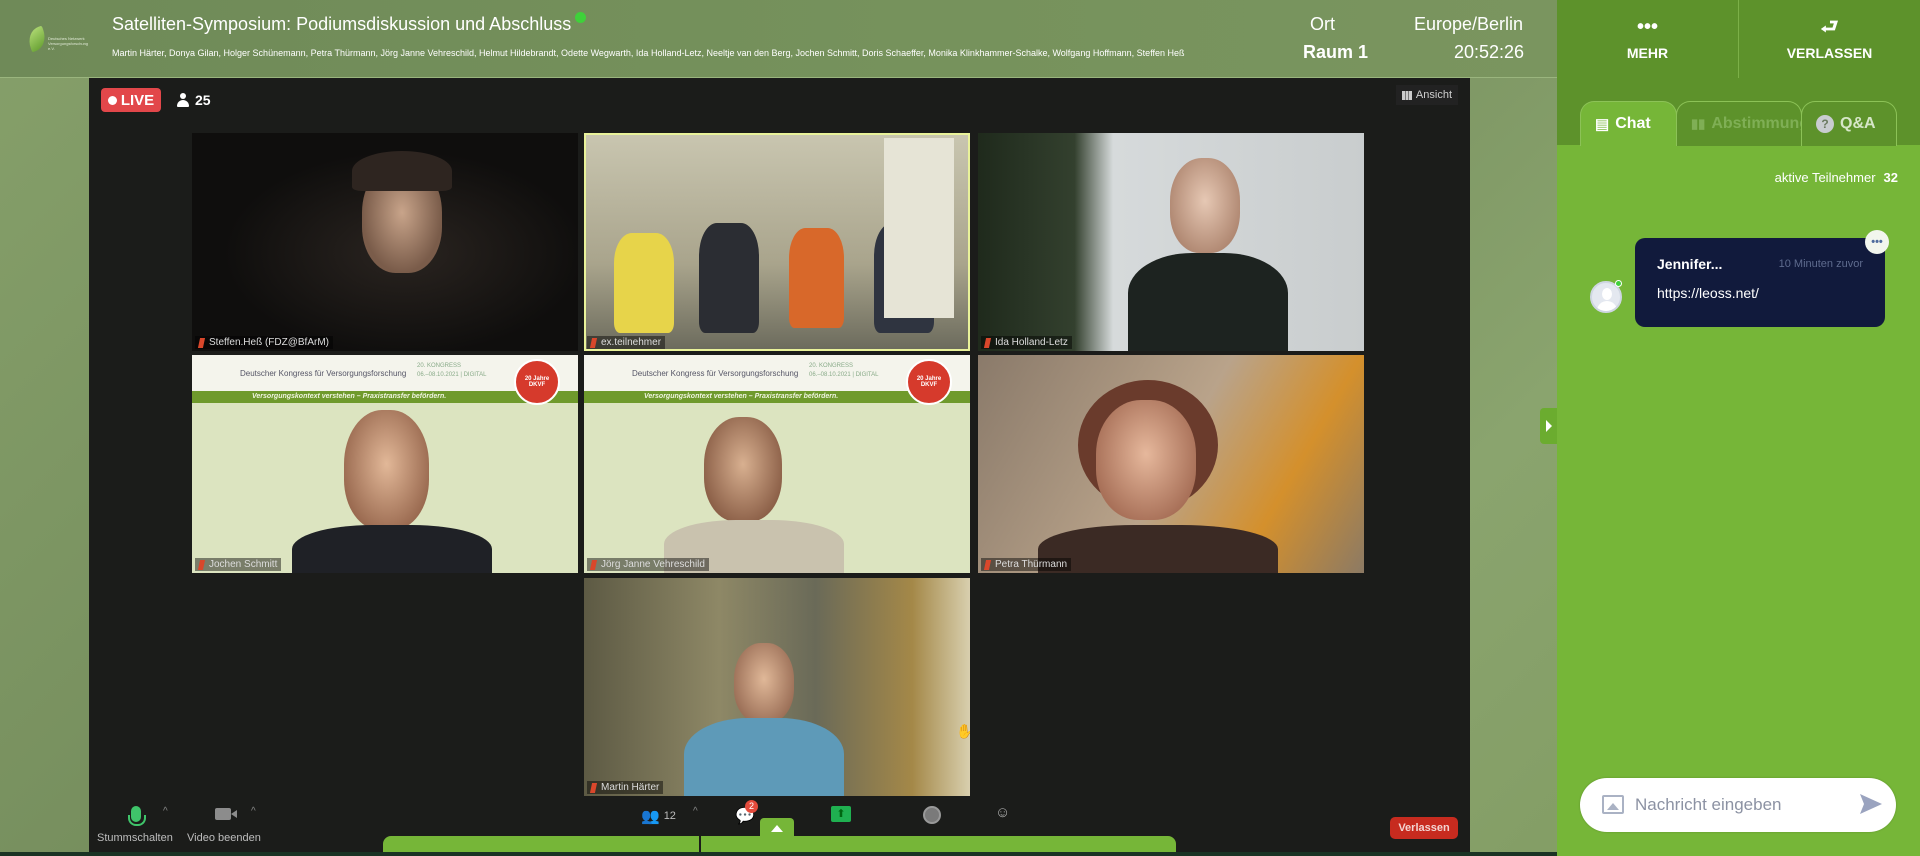 This screenshot has width=1920, height=856. I want to click on chat-badge: 2, so click(751, 806).